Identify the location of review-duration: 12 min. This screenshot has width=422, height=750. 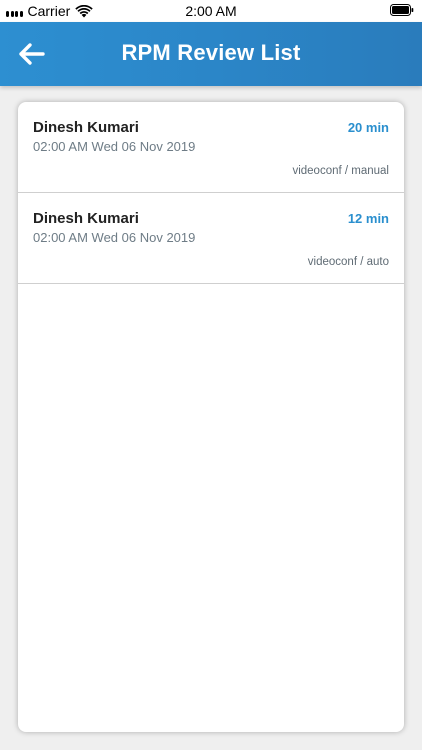
(368, 218).